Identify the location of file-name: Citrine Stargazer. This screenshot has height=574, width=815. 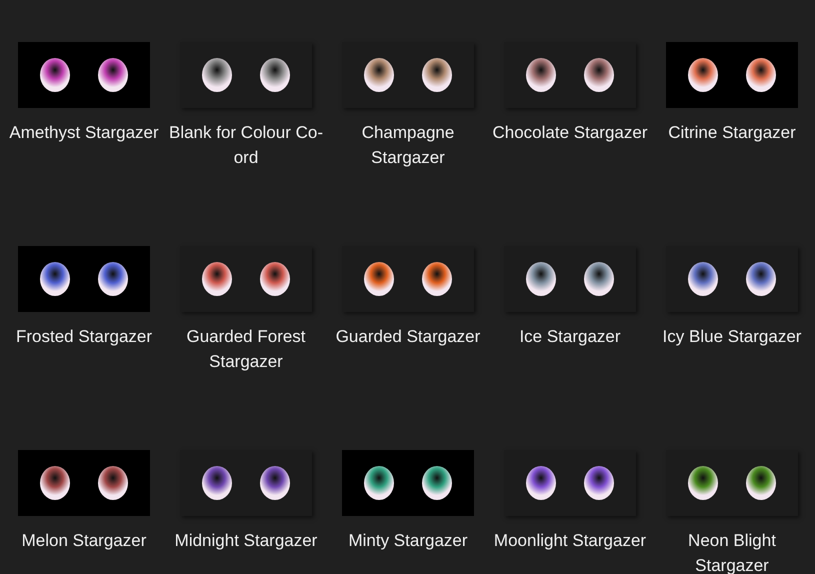
(732, 133).